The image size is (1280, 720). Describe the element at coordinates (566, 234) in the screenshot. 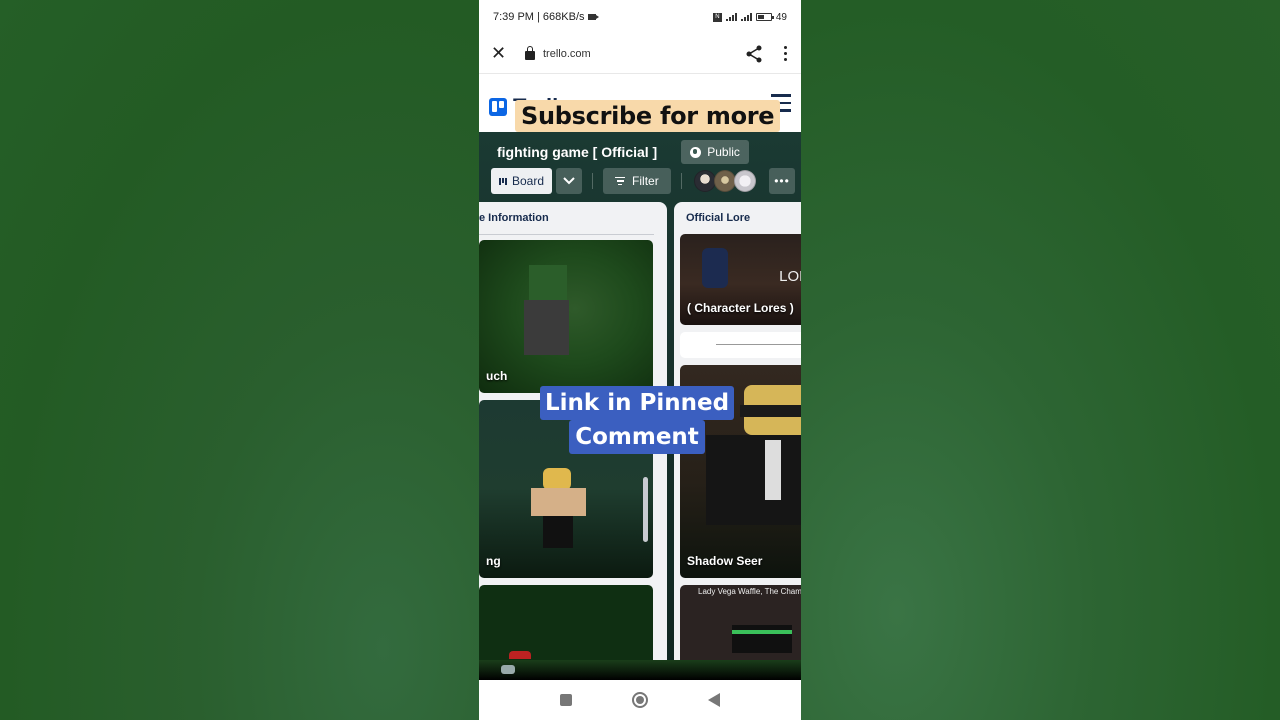

I see `list-divider` at that location.